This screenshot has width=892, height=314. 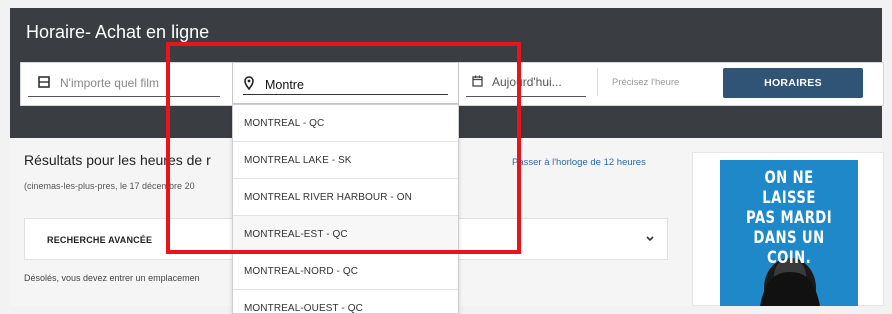 I want to click on divider, so click(x=597, y=82).